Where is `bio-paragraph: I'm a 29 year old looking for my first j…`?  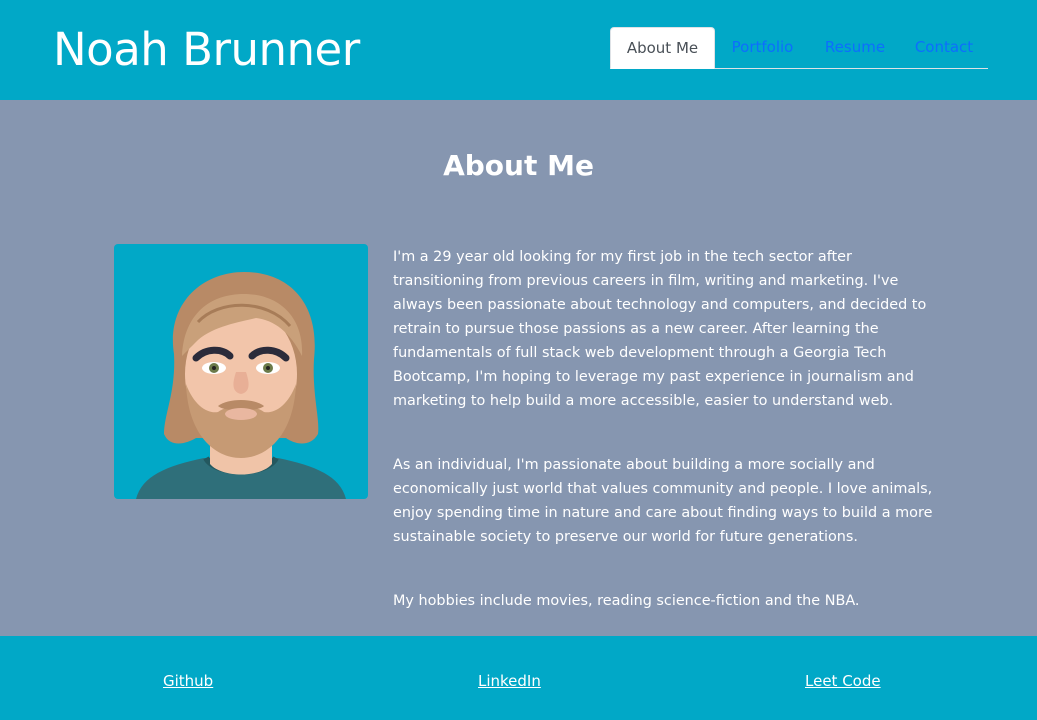
bio-paragraph: I'm a 29 year old looking for my first j… is located at coordinates (660, 329).